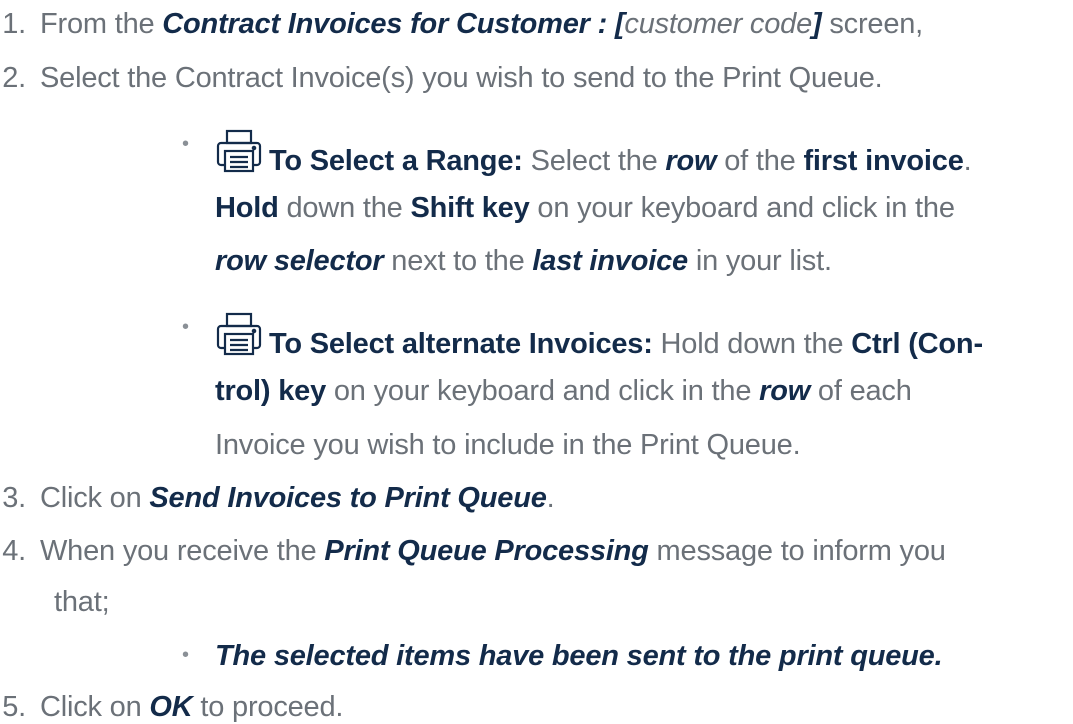 This screenshot has height=724, width=1073. What do you see at coordinates (182, 551) in the screenshot?
I see `step-text: When you receive the` at bounding box center [182, 551].